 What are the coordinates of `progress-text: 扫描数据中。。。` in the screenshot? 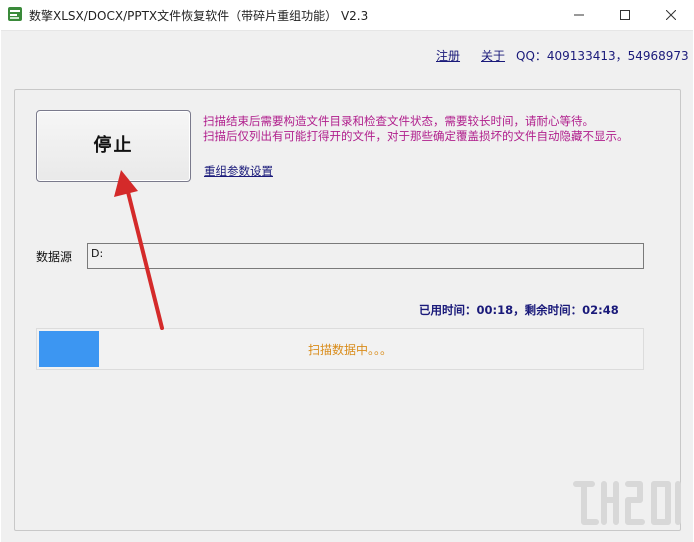 It's located at (349, 350).